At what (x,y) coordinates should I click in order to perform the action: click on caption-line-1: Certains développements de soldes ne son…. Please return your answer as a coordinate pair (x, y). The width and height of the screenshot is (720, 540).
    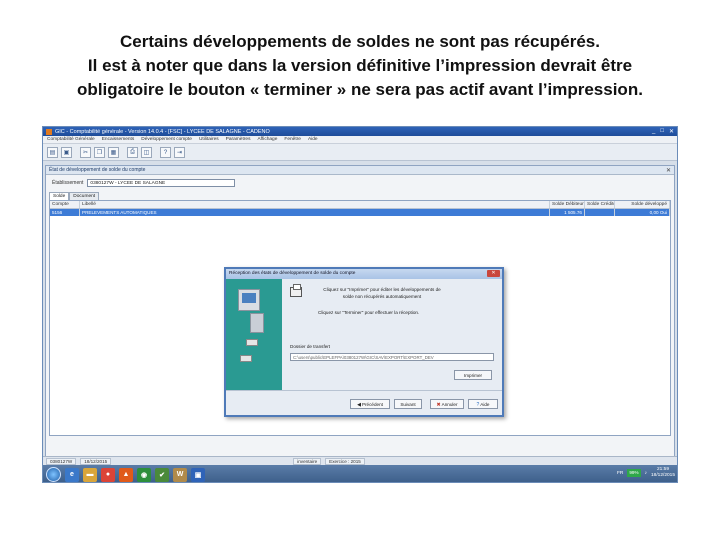
    Looking at the image, I should click on (360, 41).